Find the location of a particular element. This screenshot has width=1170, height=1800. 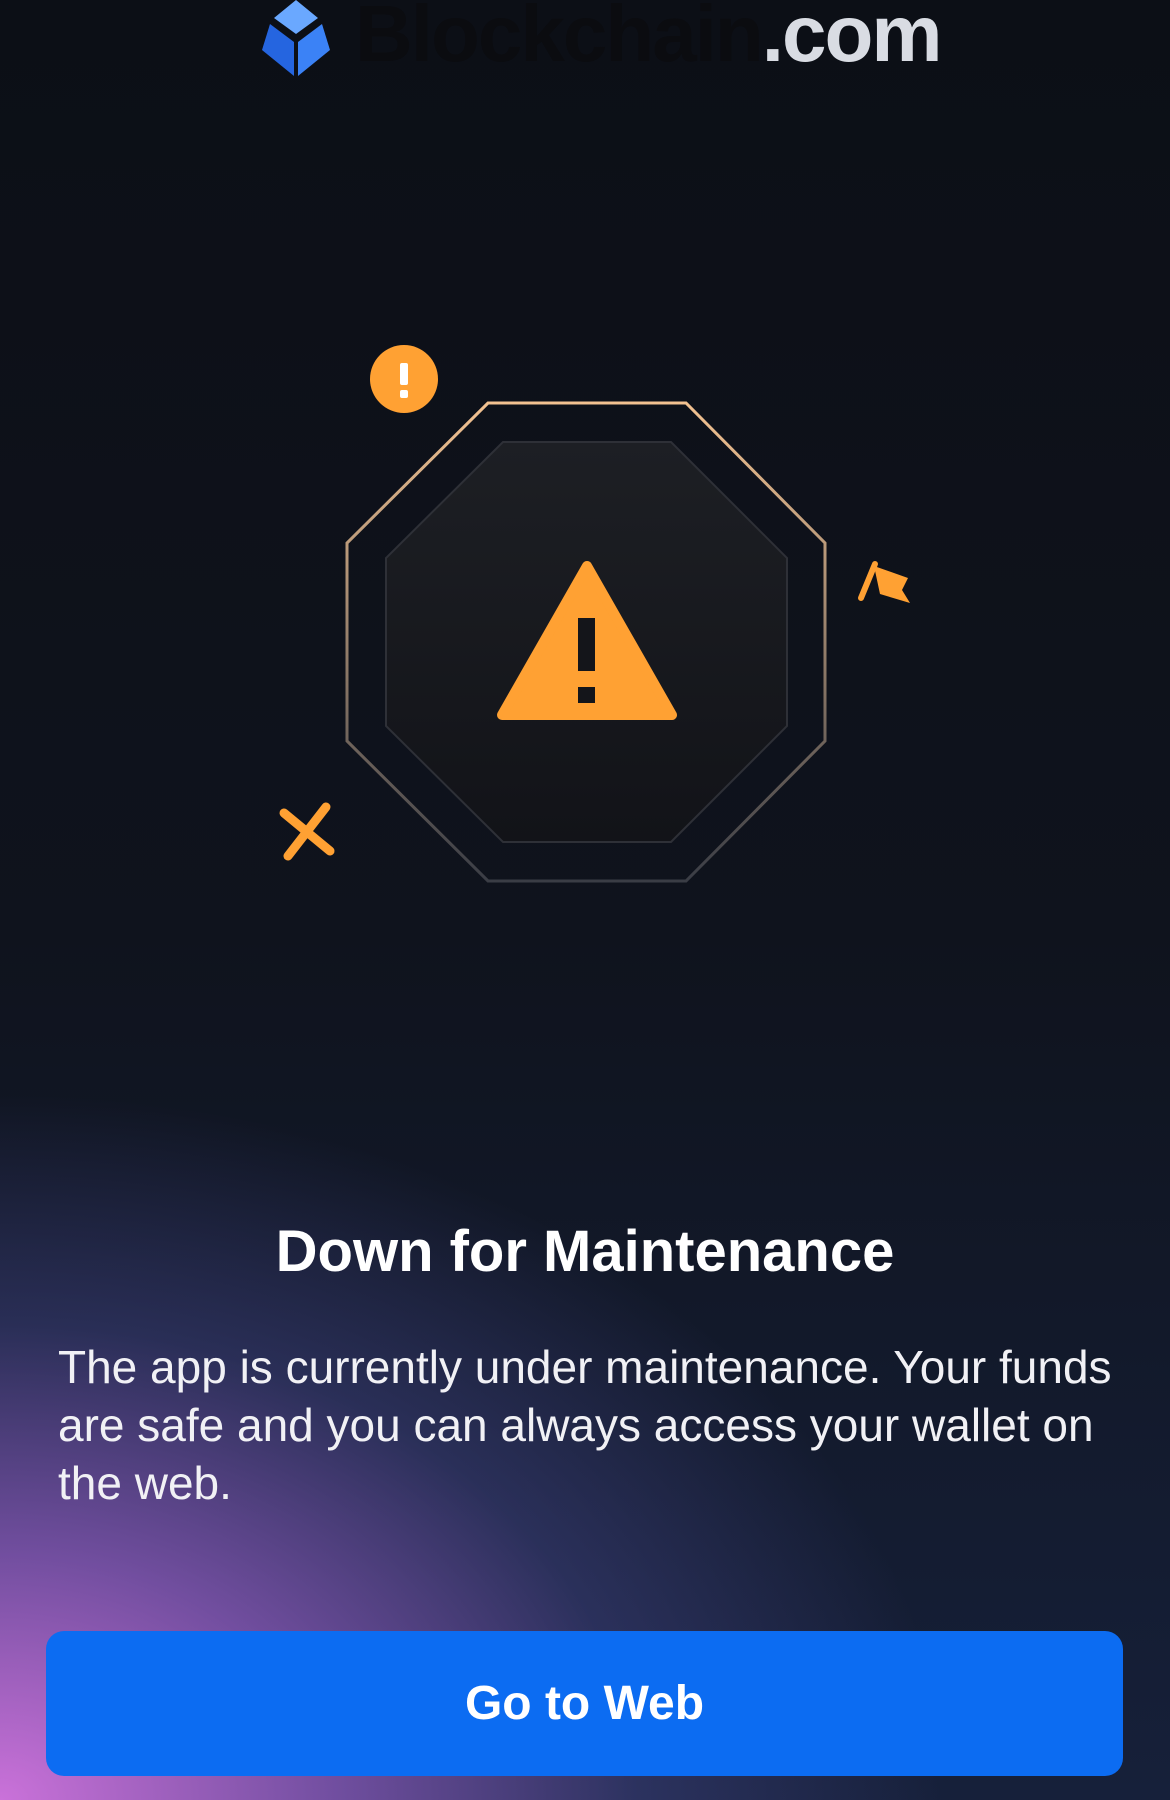

brand-tld: .com is located at coordinates (852, 39).